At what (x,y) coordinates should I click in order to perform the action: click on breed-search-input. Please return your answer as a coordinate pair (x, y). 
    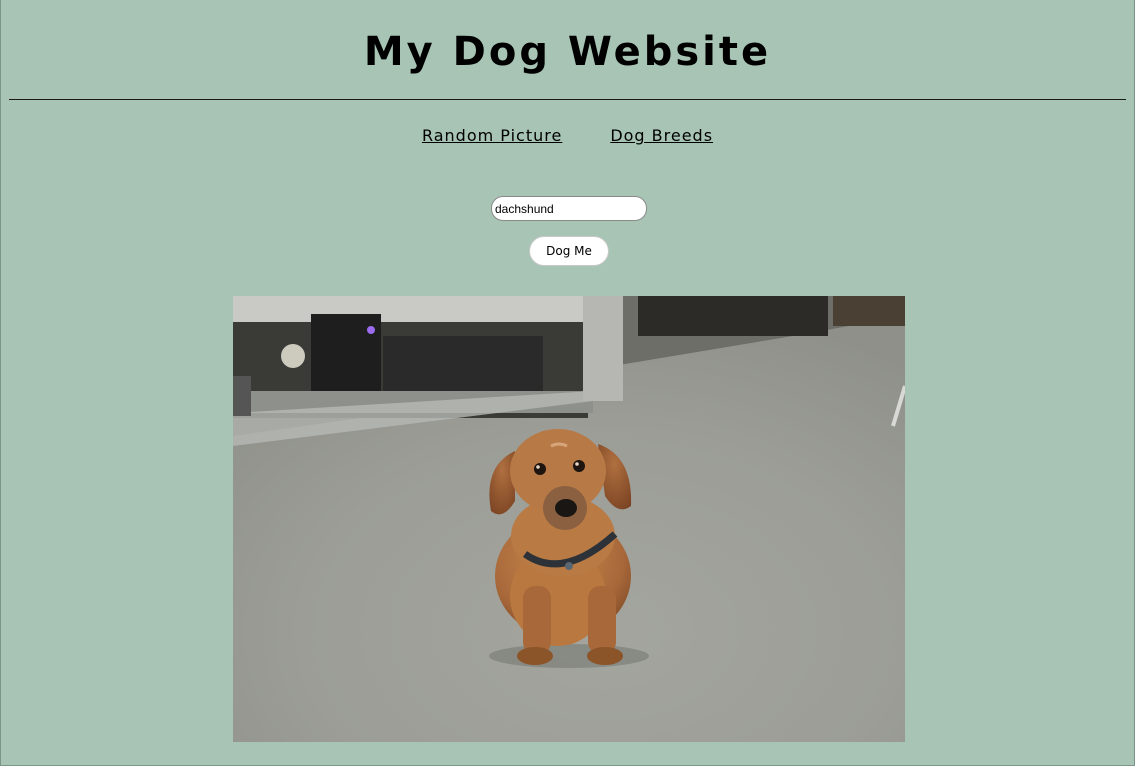
    Looking at the image, I should click on (569, 208).